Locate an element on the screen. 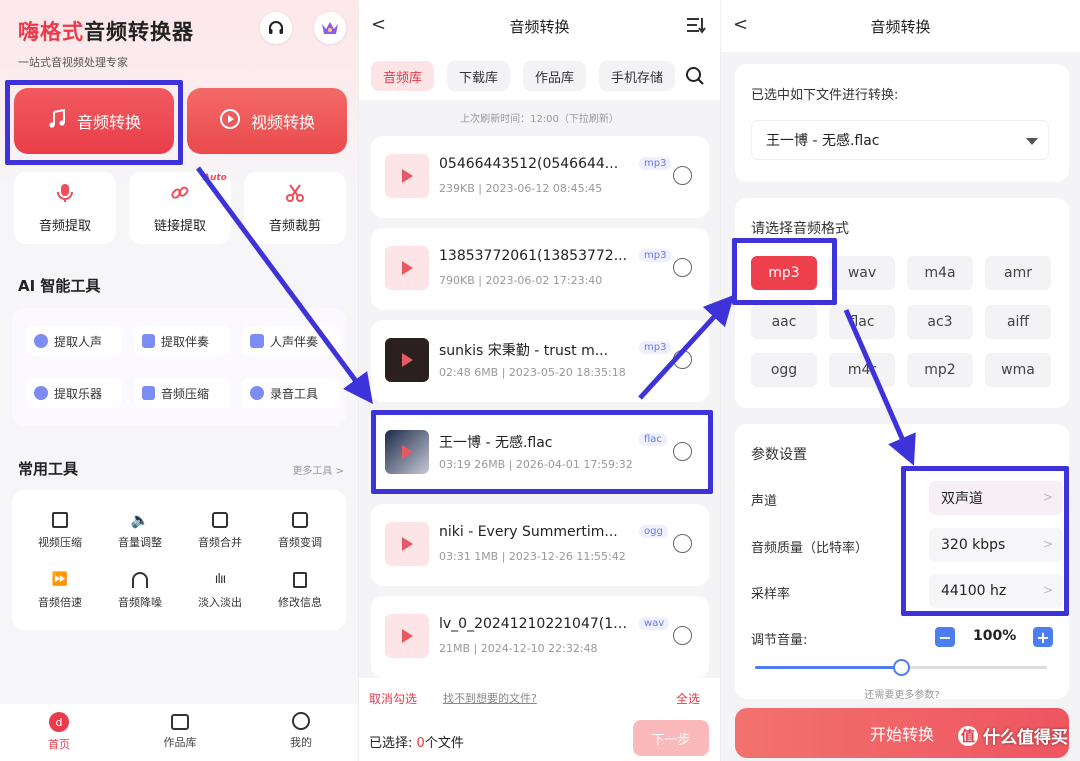  more-params-hint: 还需要更多参数? is located at coordinates (902, 693).